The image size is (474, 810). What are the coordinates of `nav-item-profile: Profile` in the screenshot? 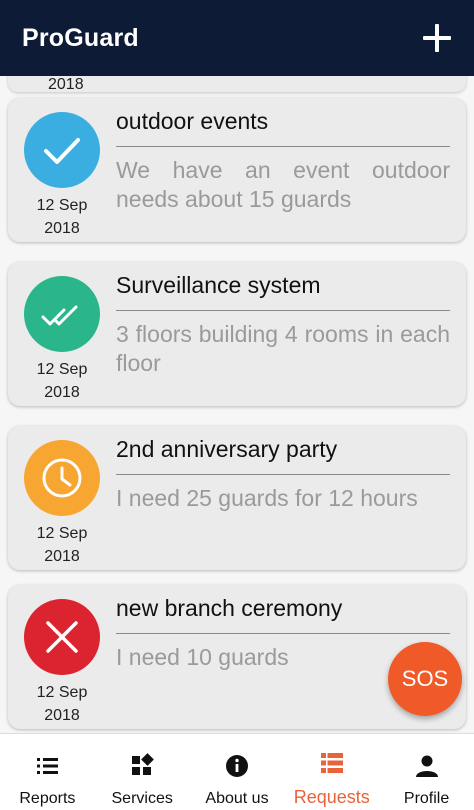 It's located at (427, 780).